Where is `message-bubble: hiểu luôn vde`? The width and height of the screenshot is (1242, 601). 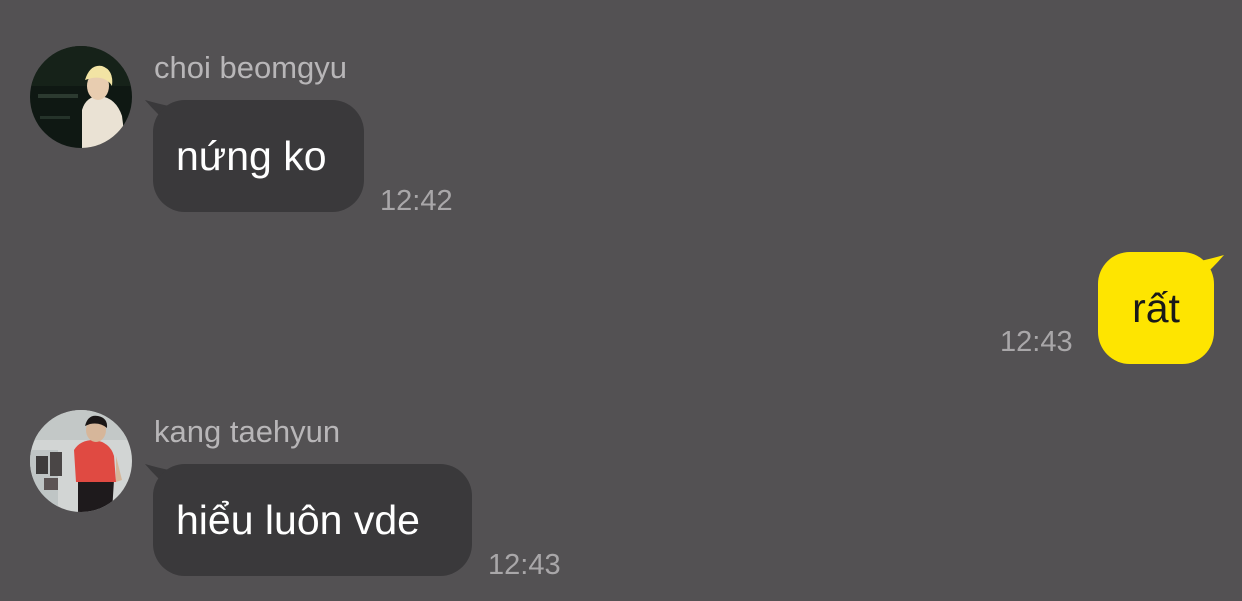 message-bubble: hiểu luôn vde is located at coordinates (312, 520).